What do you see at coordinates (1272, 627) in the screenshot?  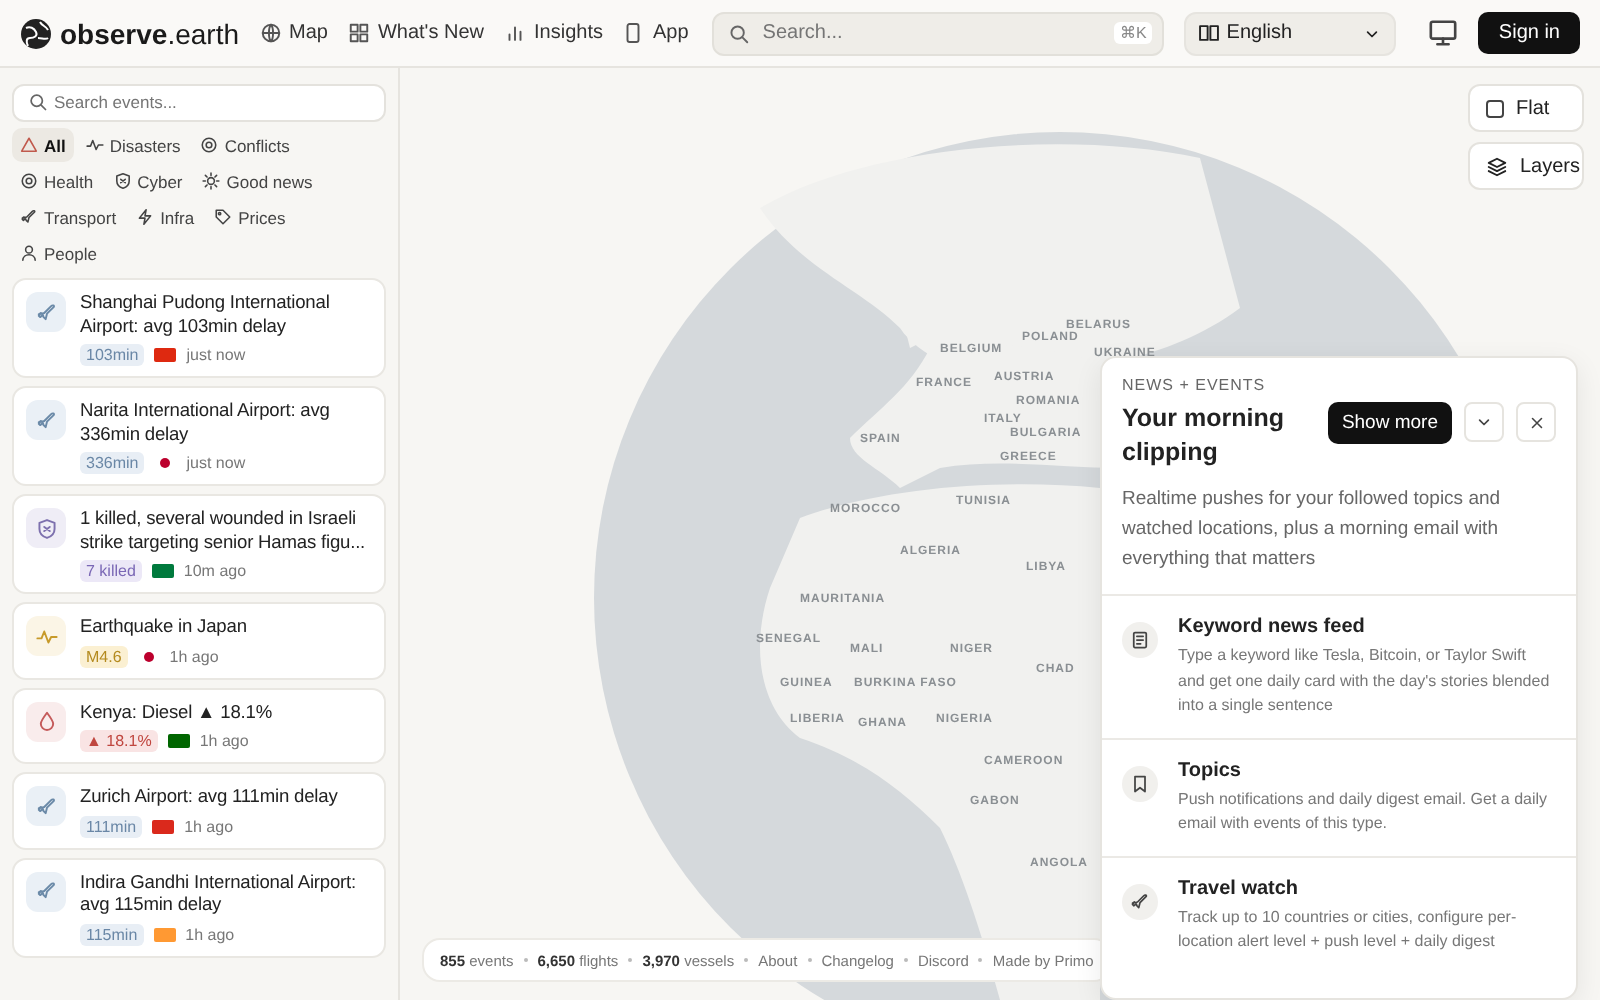 I see `feature-title: Keyword news feed` at bounding box center [1272, 627].